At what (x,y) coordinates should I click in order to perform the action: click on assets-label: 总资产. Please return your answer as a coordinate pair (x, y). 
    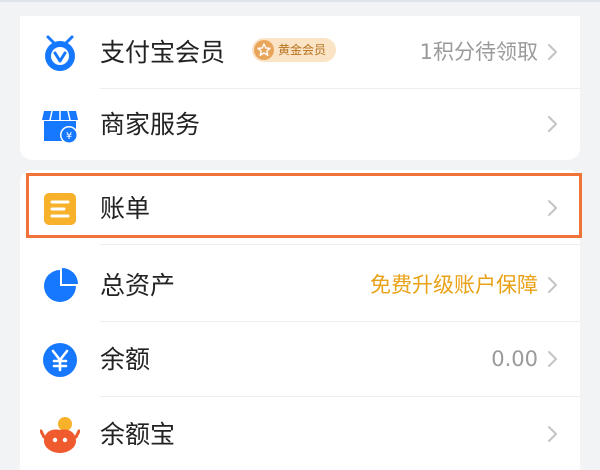
    Looking at the image, I should click on (138, 285).